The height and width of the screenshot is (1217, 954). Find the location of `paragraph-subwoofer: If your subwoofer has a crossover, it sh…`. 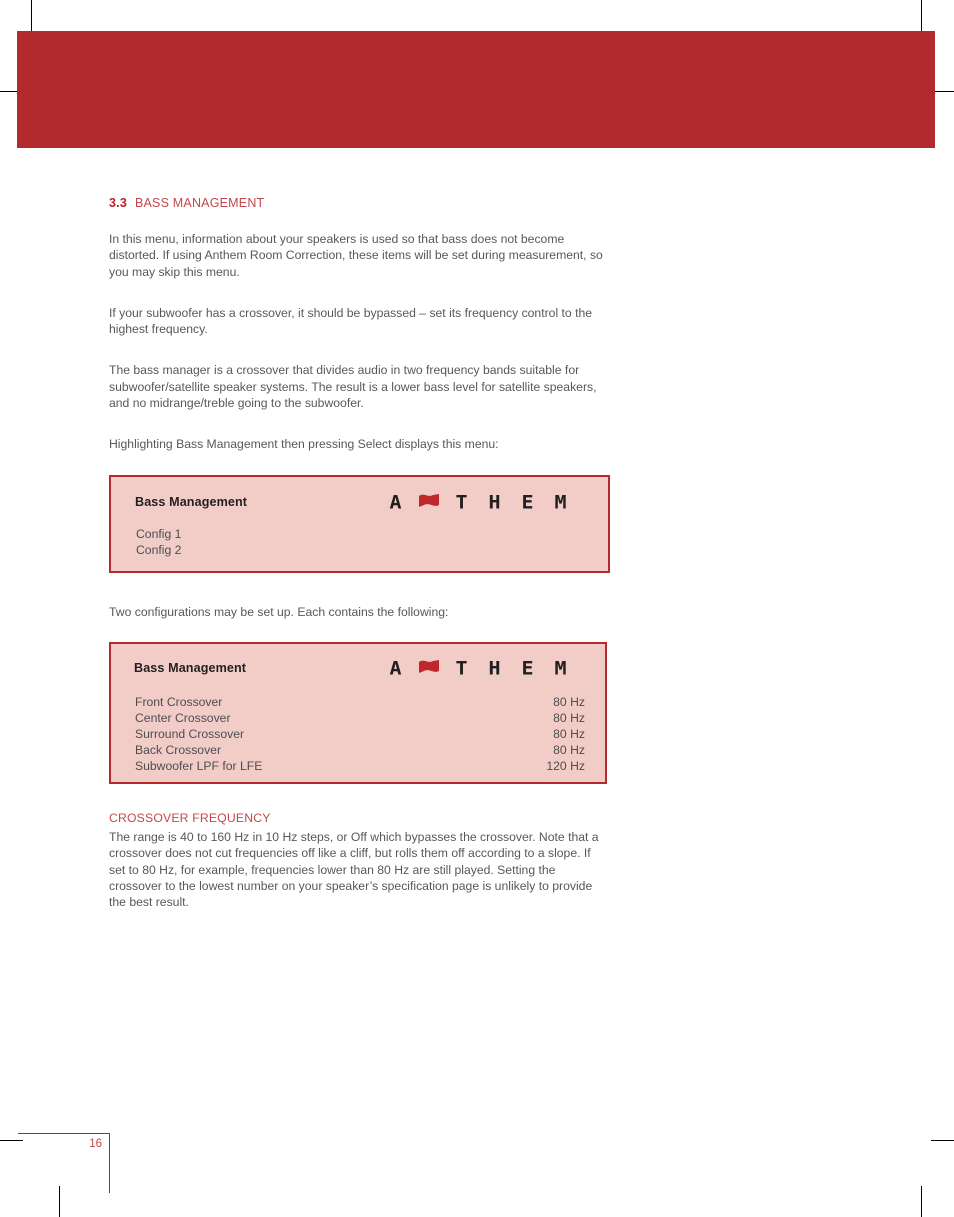

paragraph-subwoofer: If your subwoofer has a crossover, it sh… is located at coordinates (351, 321).